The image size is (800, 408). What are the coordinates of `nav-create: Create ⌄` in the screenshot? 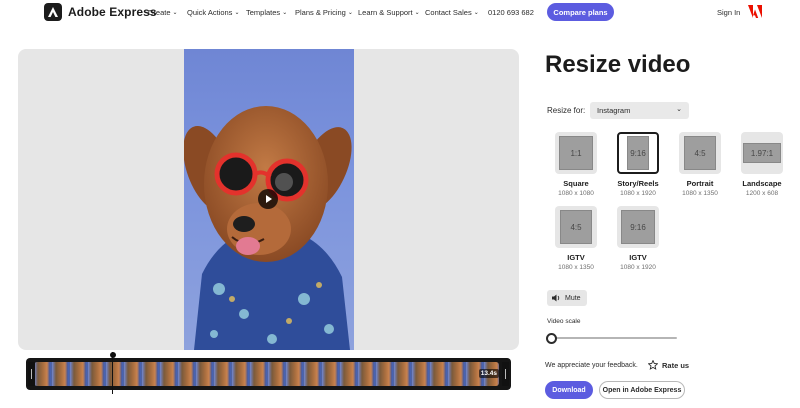 It's located at (163, 12).